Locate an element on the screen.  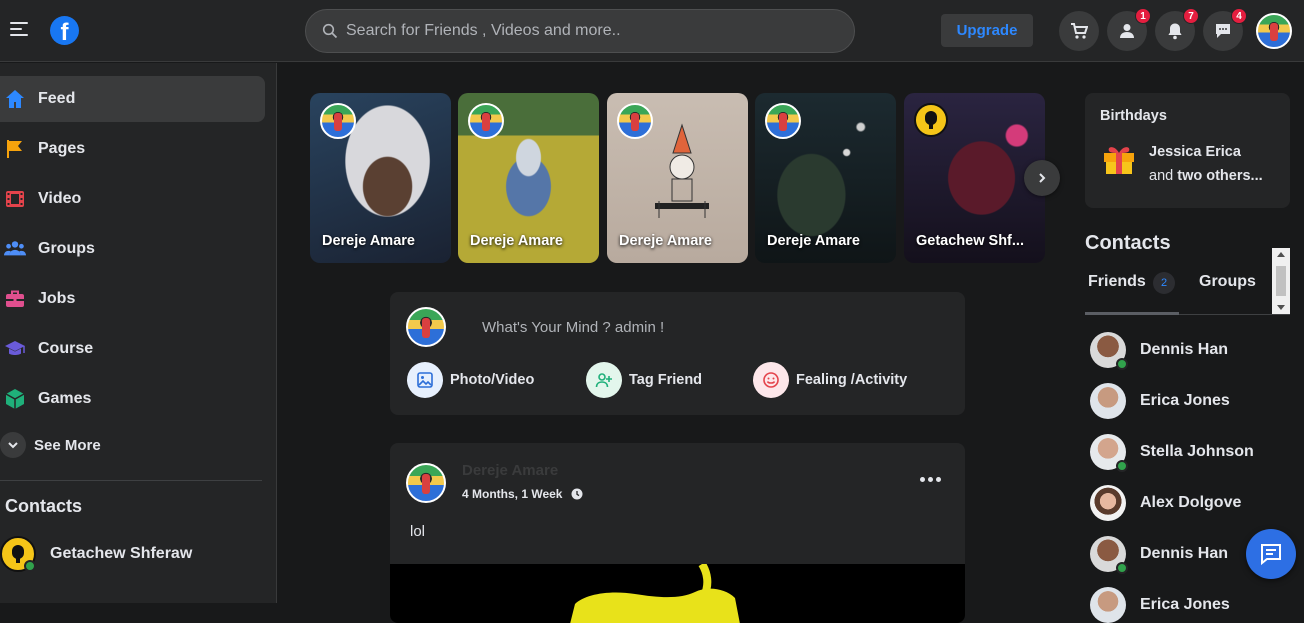
message-icon is located at coordinates (1223, 31).